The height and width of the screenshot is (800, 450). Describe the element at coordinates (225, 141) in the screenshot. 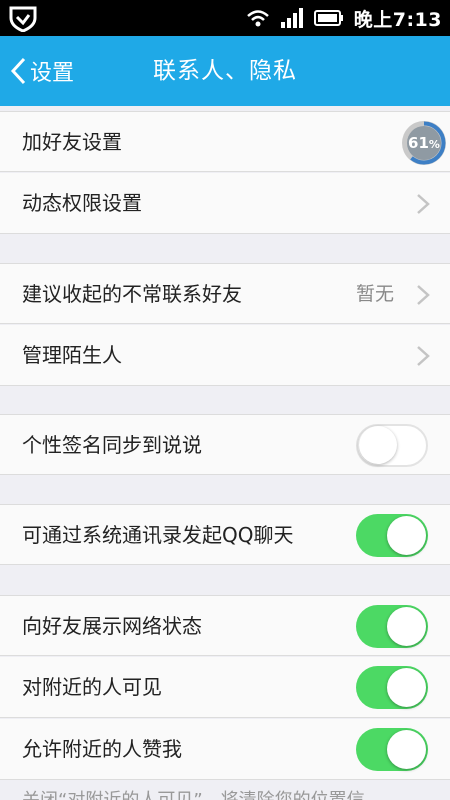

I see `row-add-friend-settings: 加好友设置 61%` at that location.